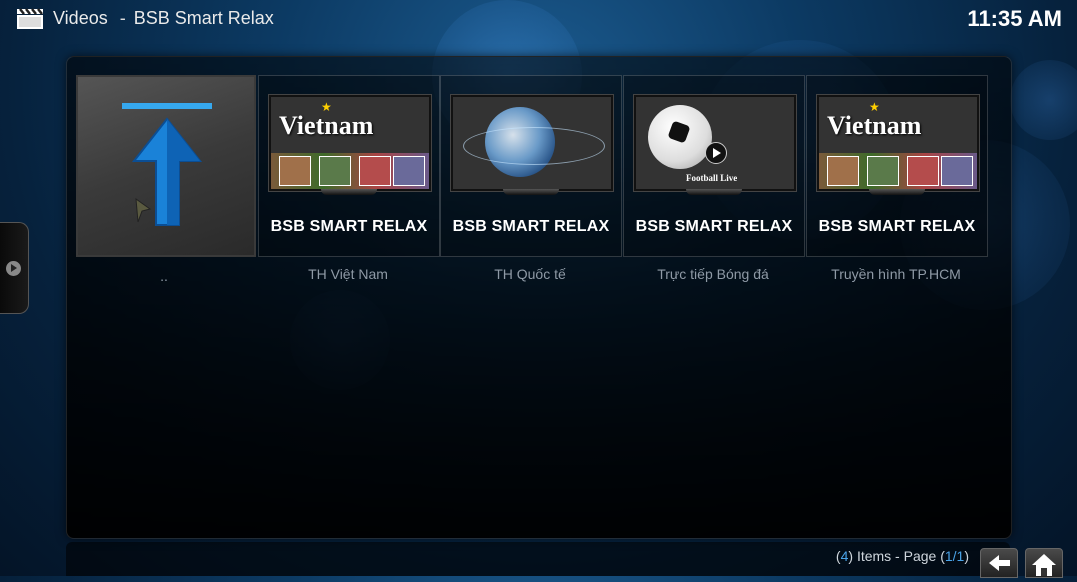 The width and height of the screenshot is (1077, 582). I want to click on parent-folder-tile, so click(166, 166).